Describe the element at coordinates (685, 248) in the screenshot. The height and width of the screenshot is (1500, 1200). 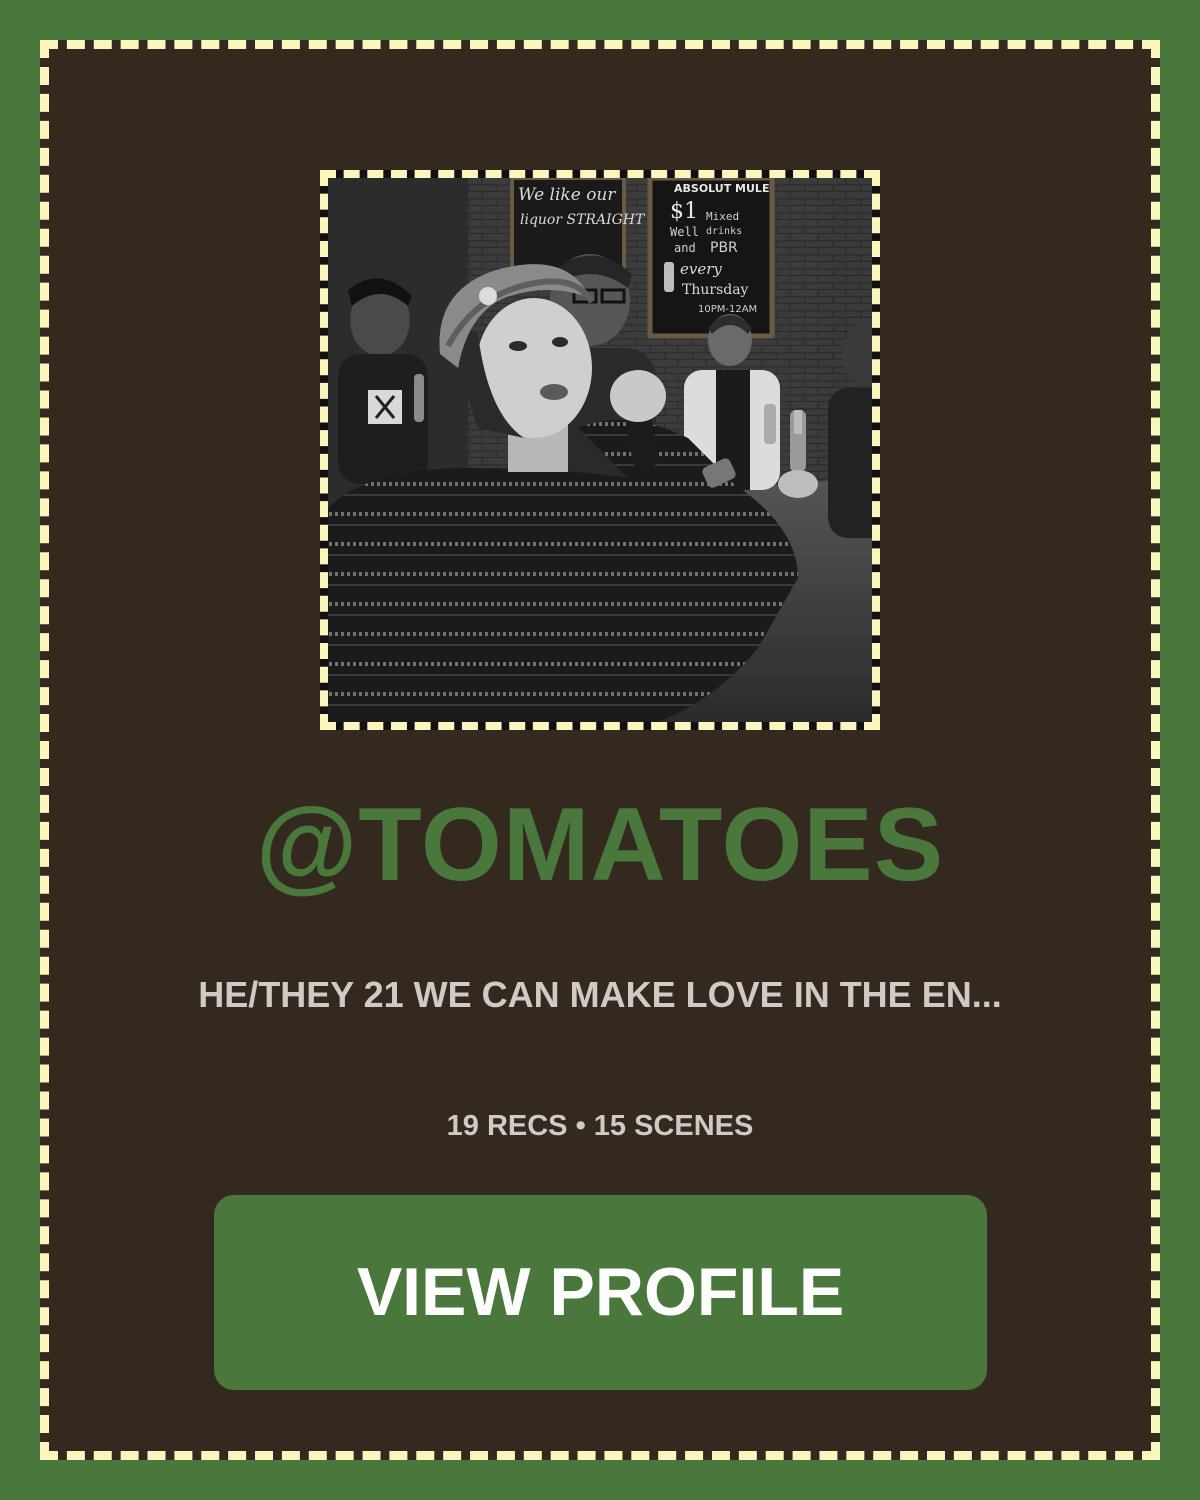
I see `sign-text: and` at that location.